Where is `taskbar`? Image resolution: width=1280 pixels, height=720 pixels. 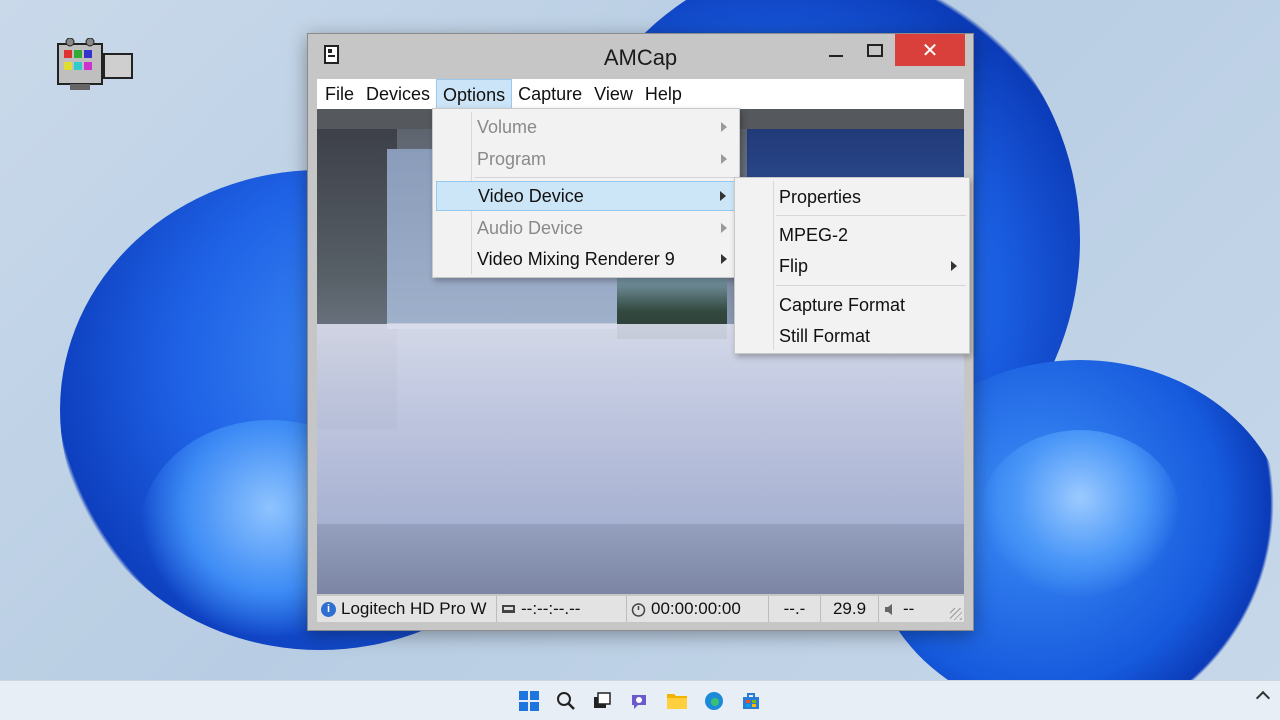
taskbar is located at coordinates (640, 700).